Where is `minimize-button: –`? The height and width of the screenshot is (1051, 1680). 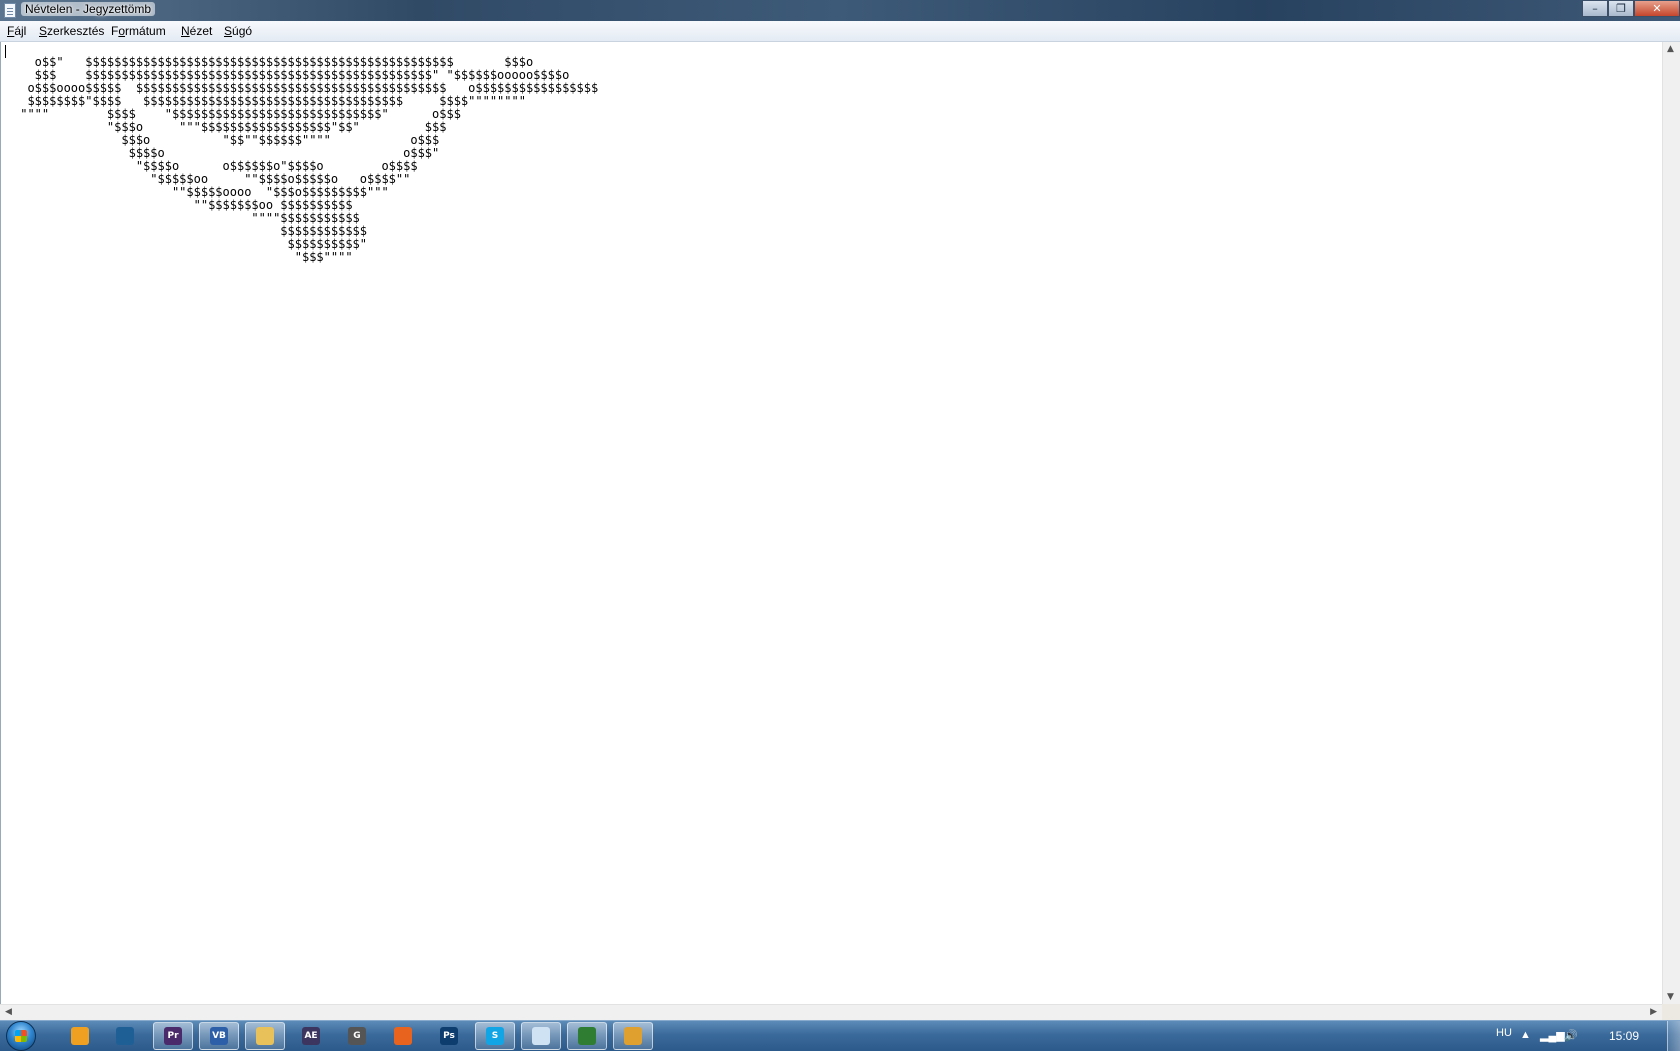
minimize-button: – is located at coordinates (1595, 8).